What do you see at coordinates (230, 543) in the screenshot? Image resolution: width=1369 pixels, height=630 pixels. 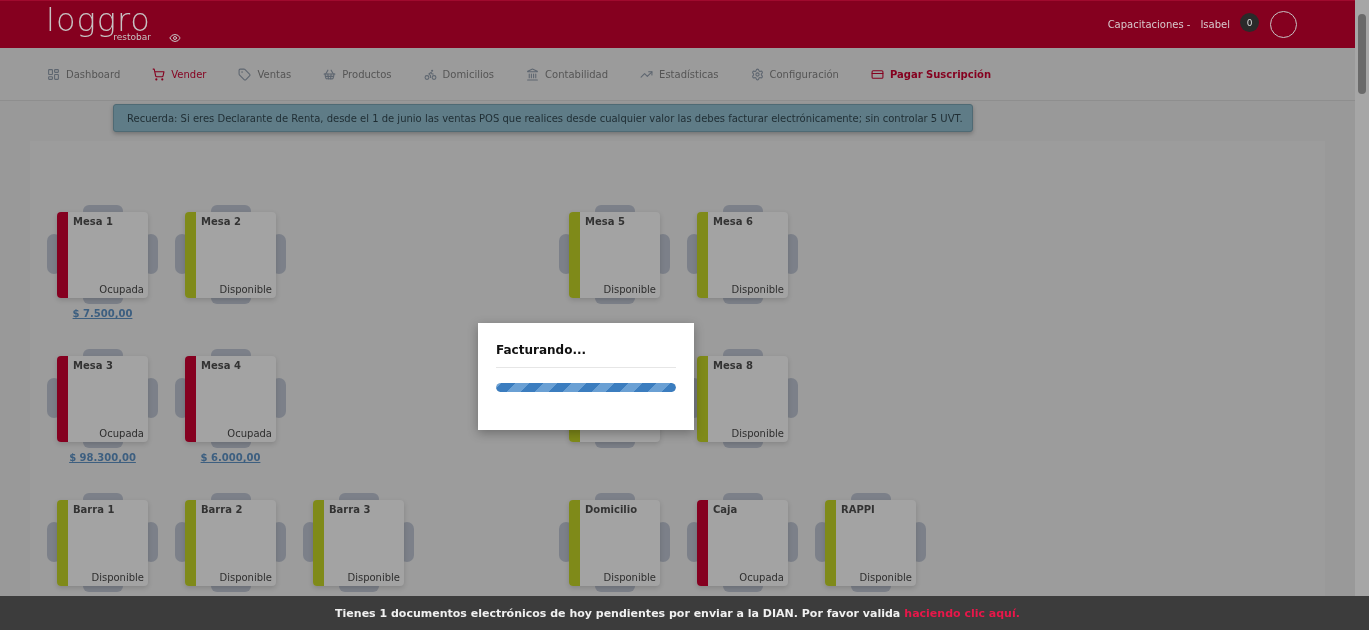 I see `table-card: Barra 2 Disponible` at bounding box center [230, 543].